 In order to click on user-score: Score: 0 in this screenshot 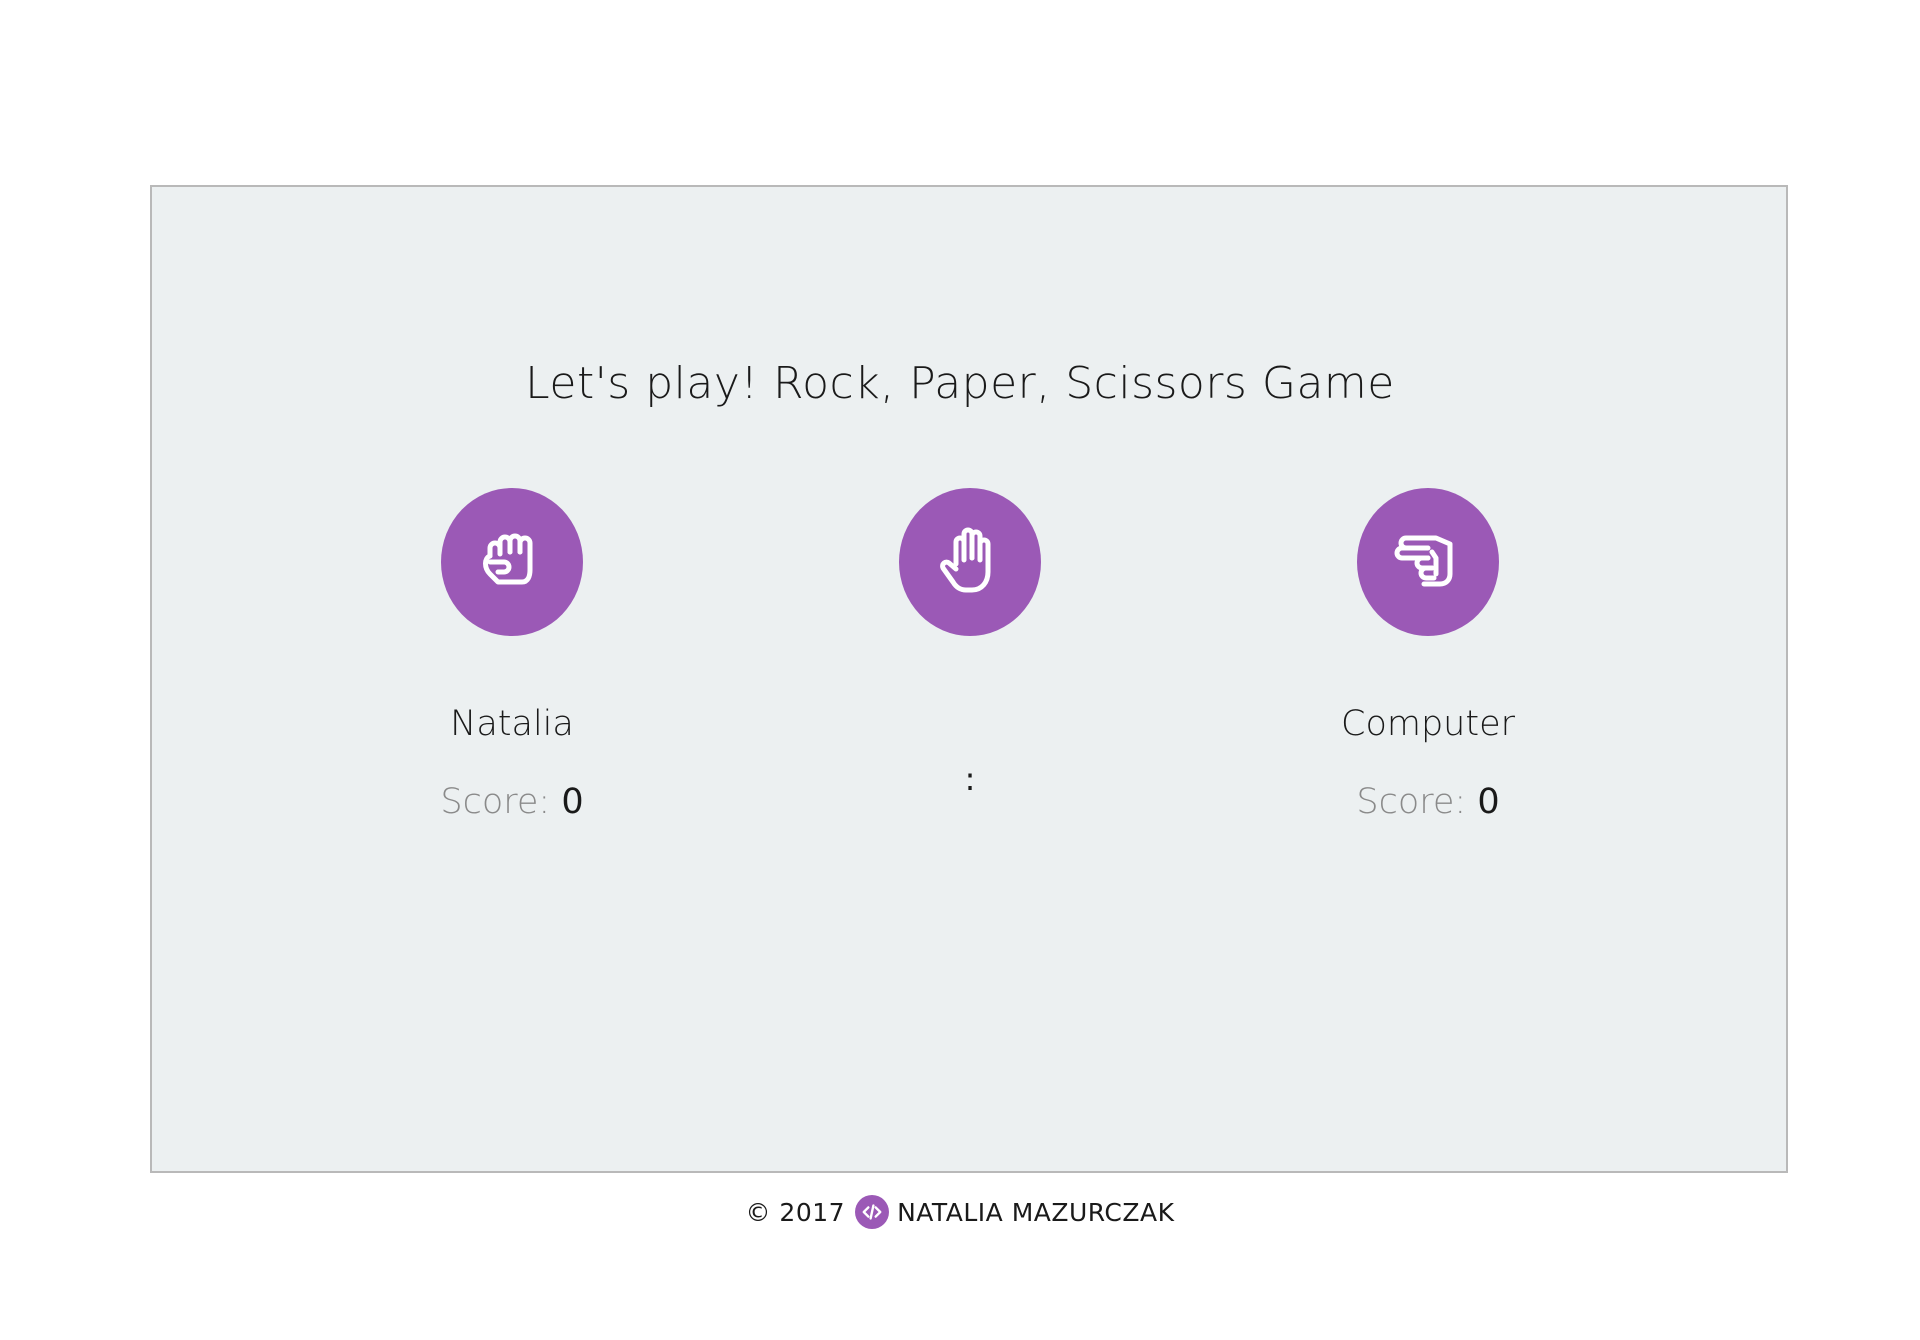, I will do `click(512, 802)`.